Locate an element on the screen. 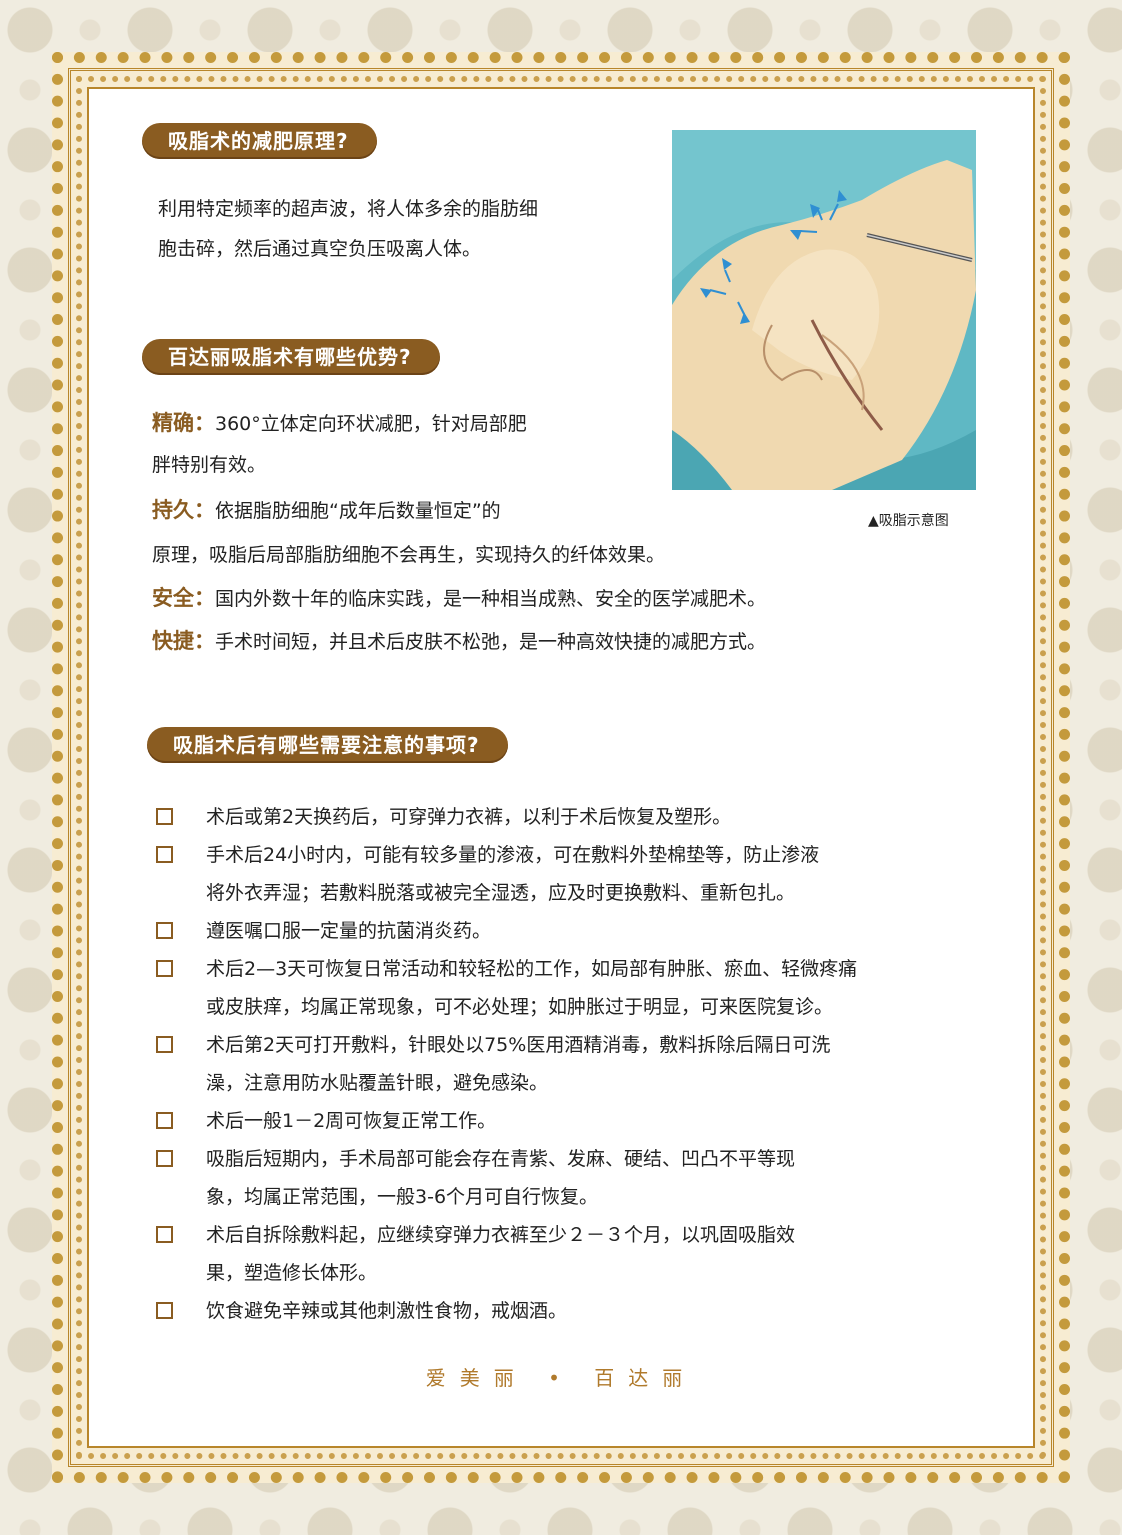 The width and height of the screenshot is (1122, 1535). advantage-lasting-line-2: 原理，吸脂后局部脂肪细胞不会再生，实现持久的纤体效果。 is located at coordinates (409, 555).